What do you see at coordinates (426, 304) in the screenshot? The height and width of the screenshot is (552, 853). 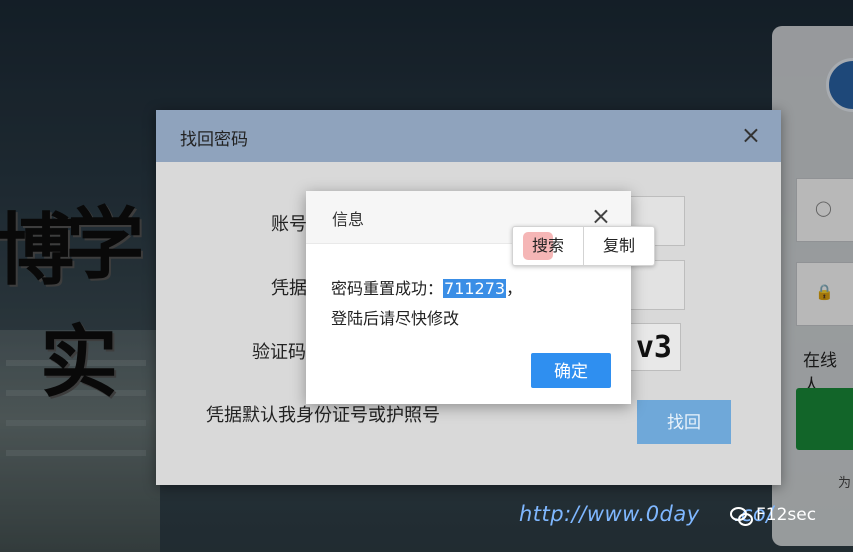 I see `dialog-message: 密码重置成功：711273， 登陆后请尽快修改` at bounding box center [426, 304].